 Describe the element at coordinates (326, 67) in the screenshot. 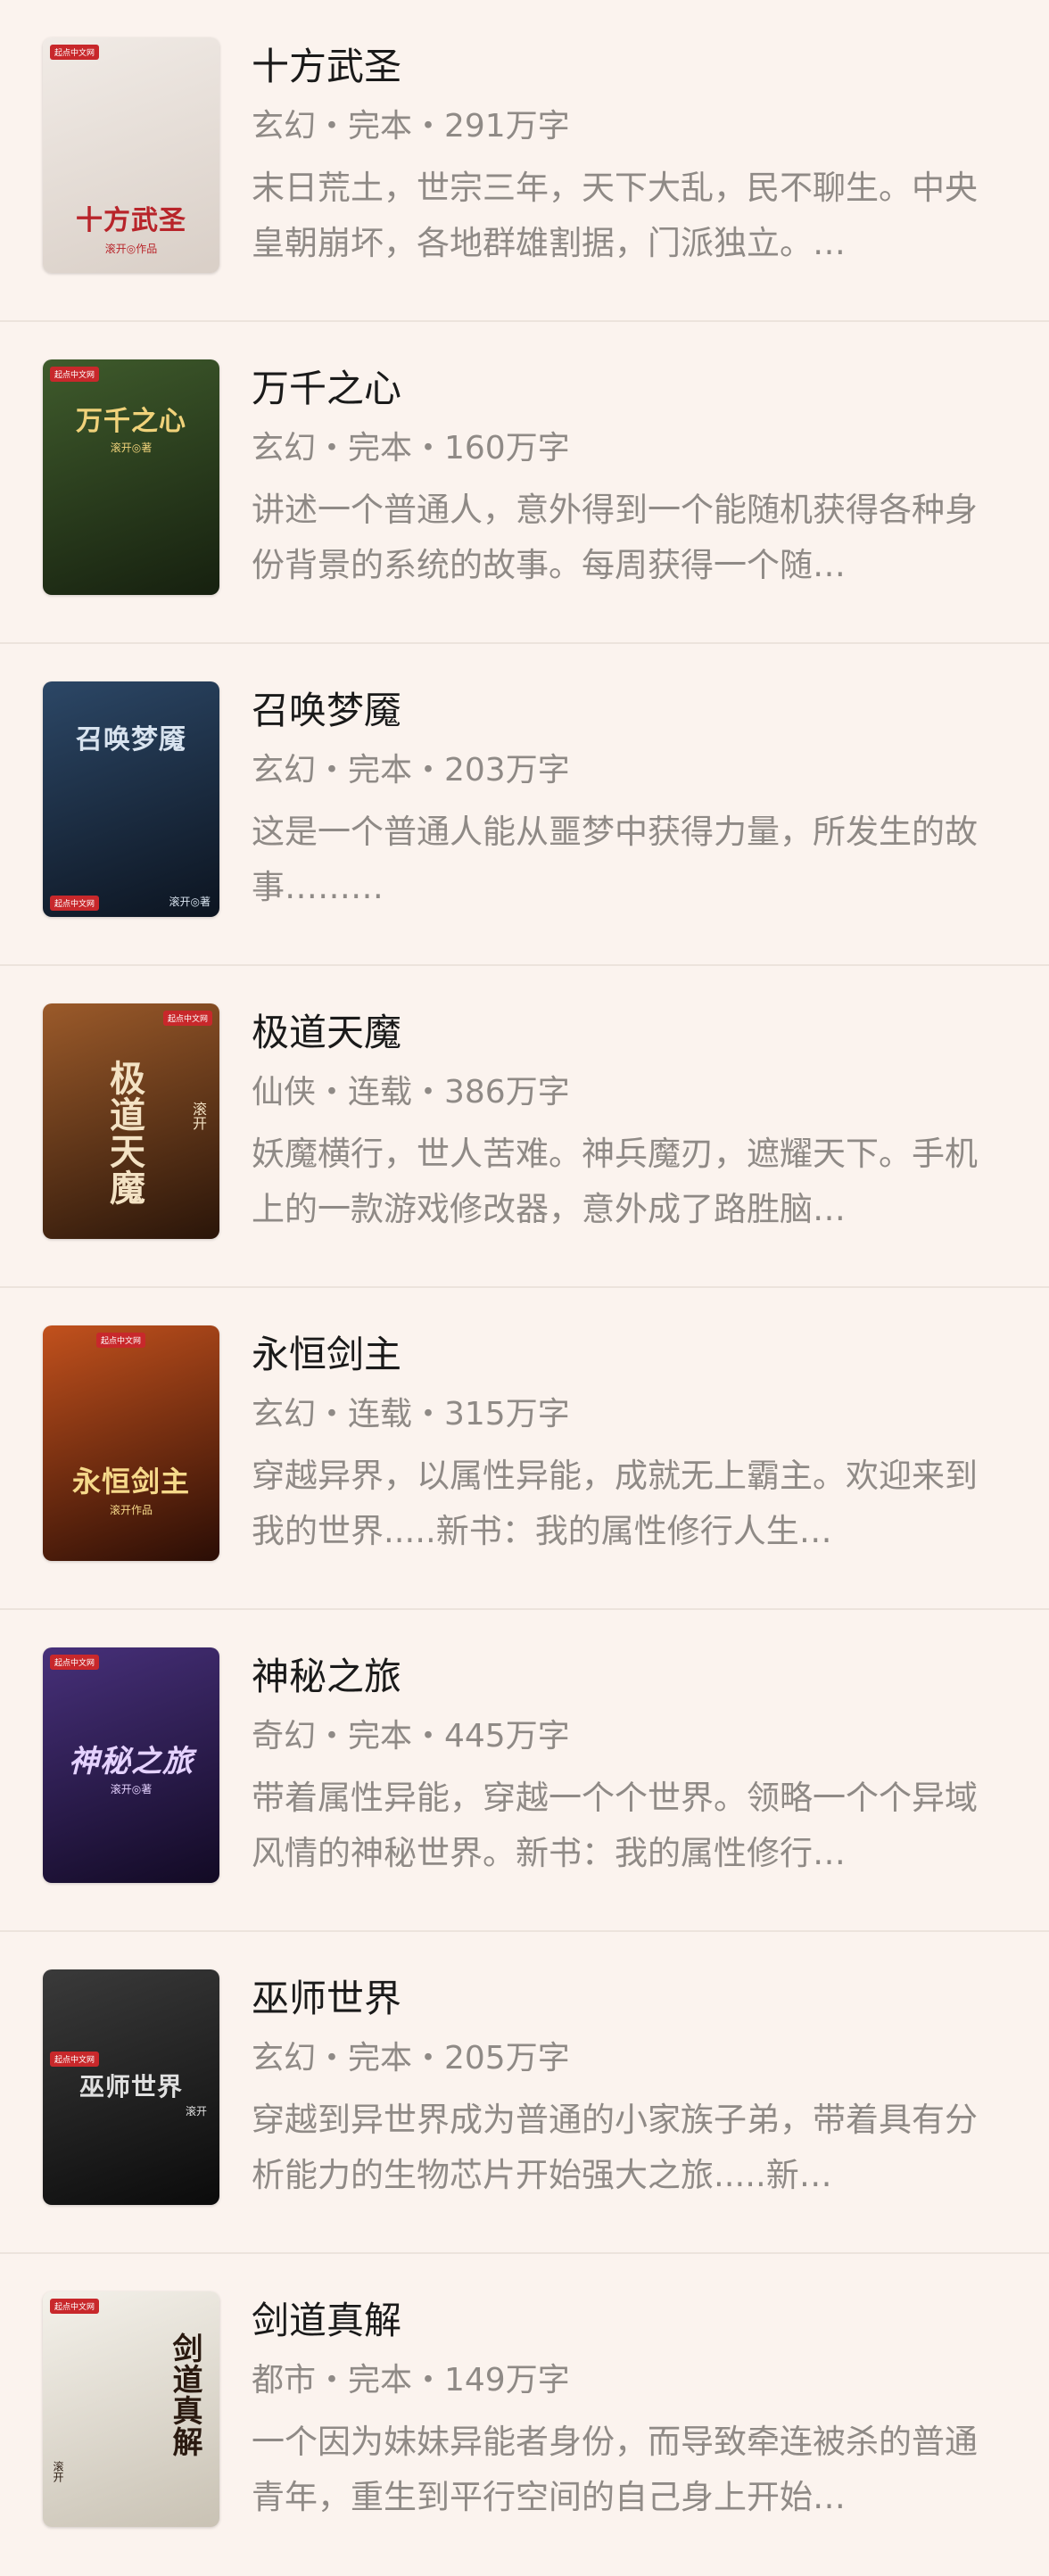

I see `book-title: 十方武圣` at that location.